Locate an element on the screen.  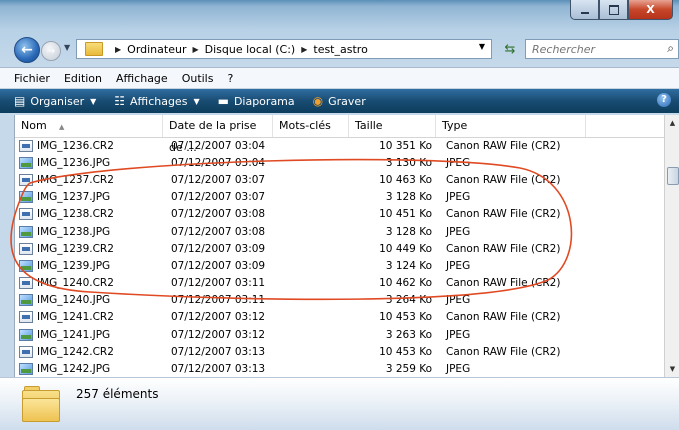
burn-button: ◉ Graver is located at coordinates (339, 101).